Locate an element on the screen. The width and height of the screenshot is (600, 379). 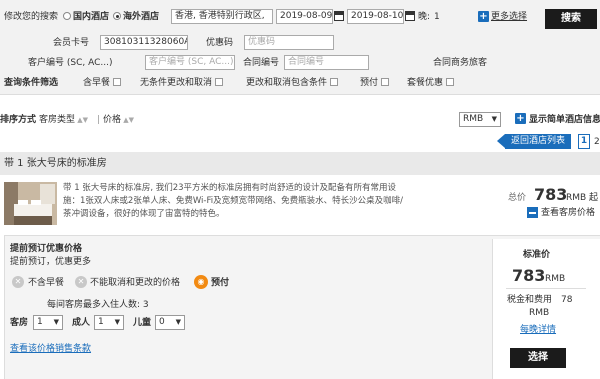
total-price-currency: RMB 起 is located at coordinates (582, 198).